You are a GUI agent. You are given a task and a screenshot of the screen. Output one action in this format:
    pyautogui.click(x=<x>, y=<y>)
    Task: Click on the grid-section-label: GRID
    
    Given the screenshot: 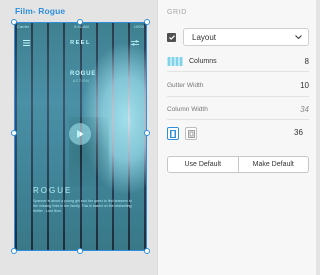 What is the action you would take?
    pyautogui.click(x=177, y=12)
    